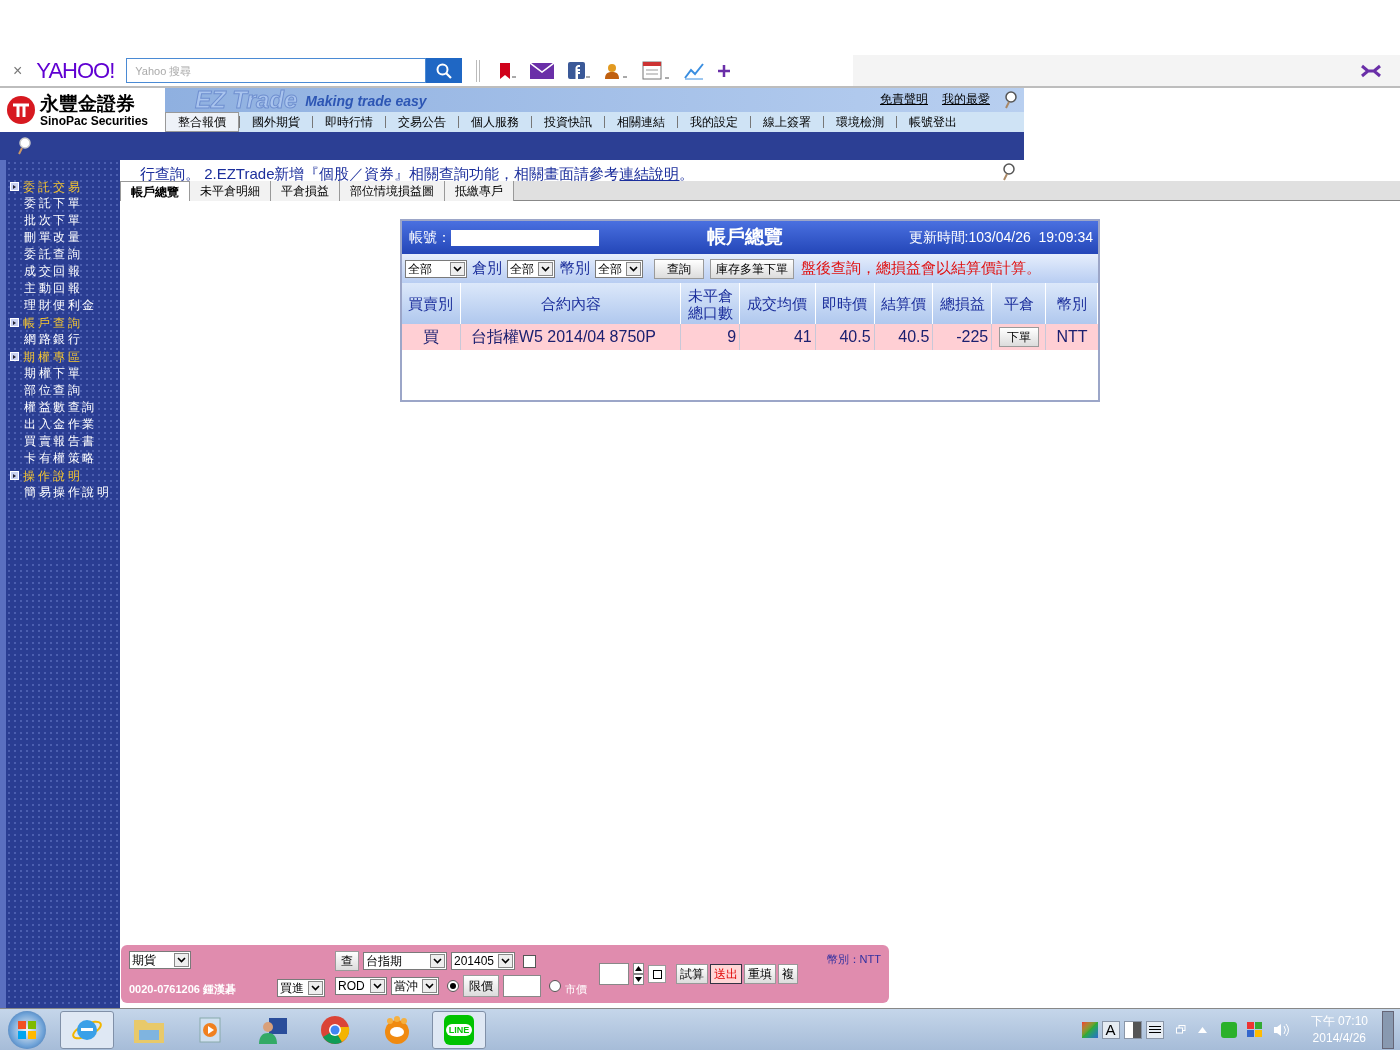 The width and height of the screenshot is (1400, 1050). What do you see at coordinates (788, 974) in the screenshot?
I see `order-action-button: 複` at bounding box center [788, 974].